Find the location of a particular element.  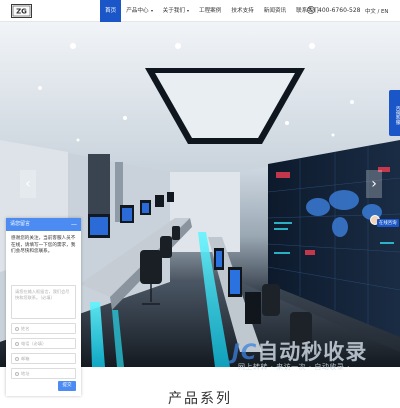

address-field: 地址 is located at coordinates (43, 373).